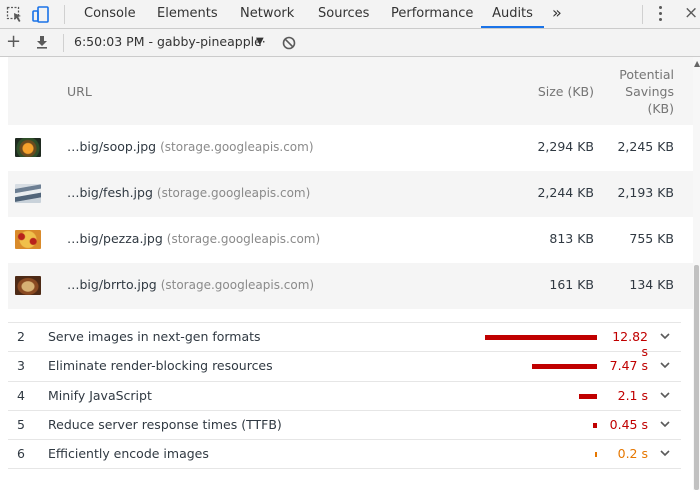  I want to click on tab-audits: Audits, so click(512, 14).